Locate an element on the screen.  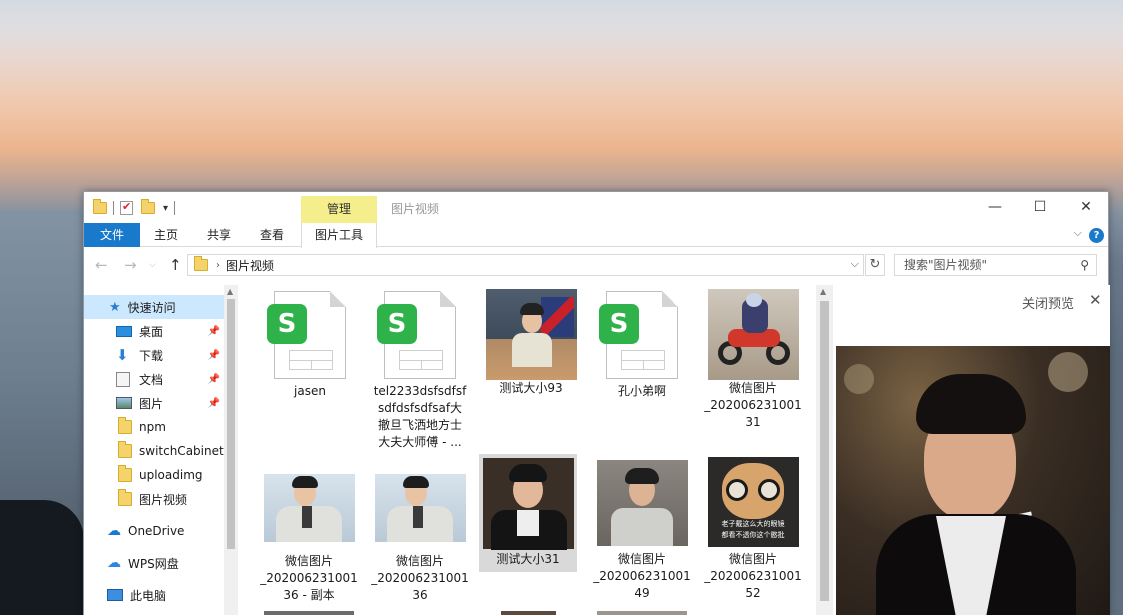
sidebar-item-pictures: 图片 📌 is located at coordinates (154, 403).